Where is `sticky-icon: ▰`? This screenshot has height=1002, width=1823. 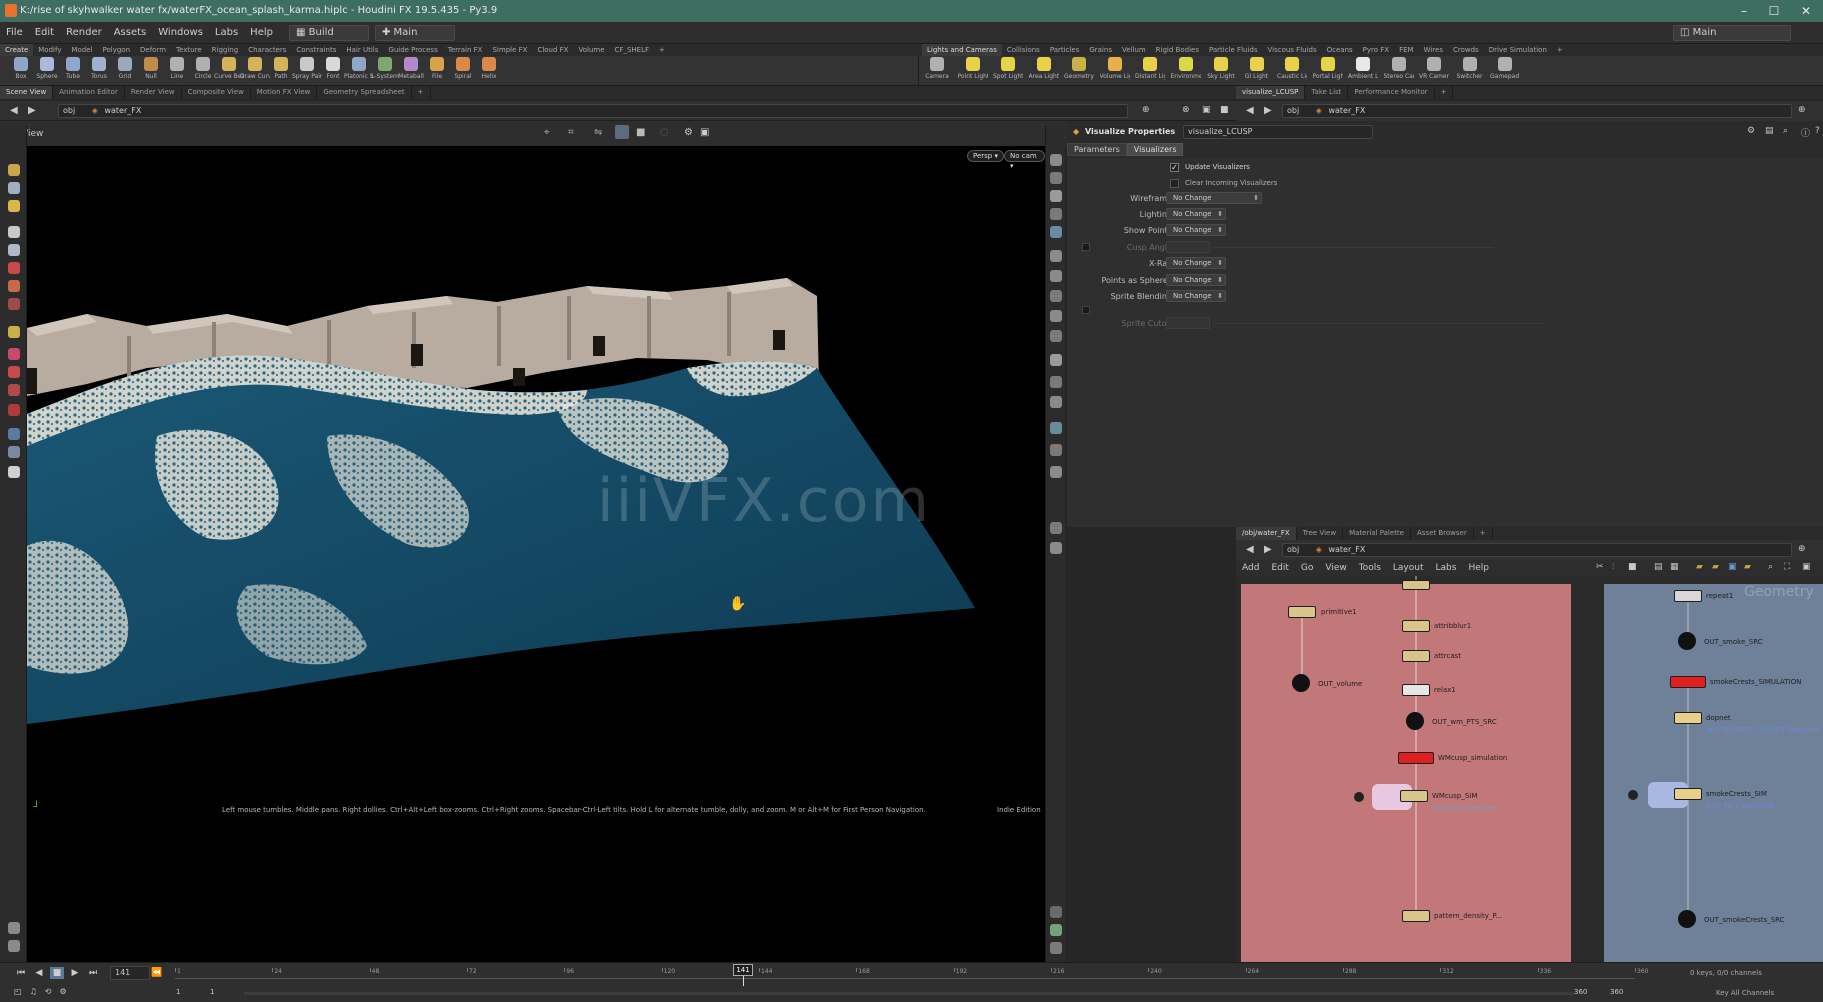 sticky-icon: ▰ is located at coordinates (1715, 567).